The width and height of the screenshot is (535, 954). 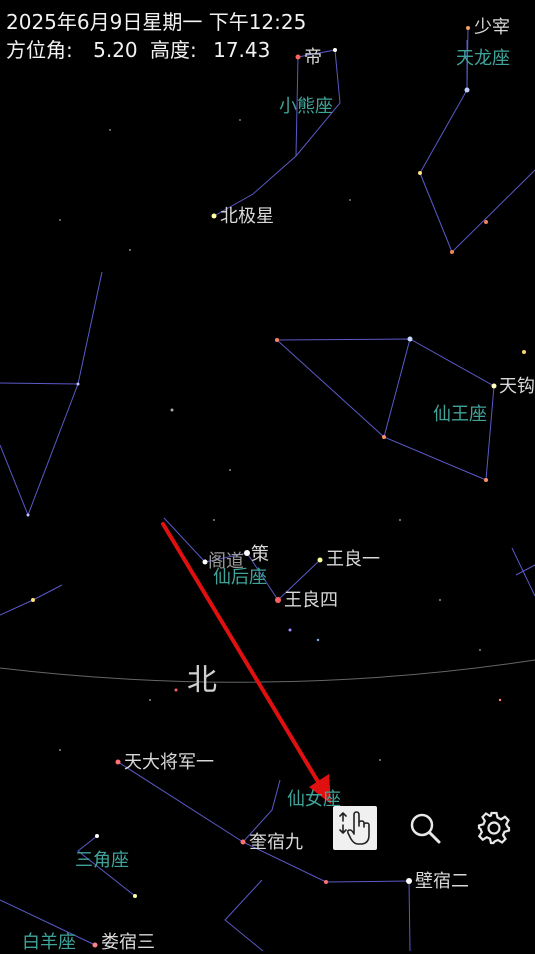 What do you see at coordinates (260, 555) in the screenshot?
I see `star-label-ce: 策` at bounding box center [260, 555].